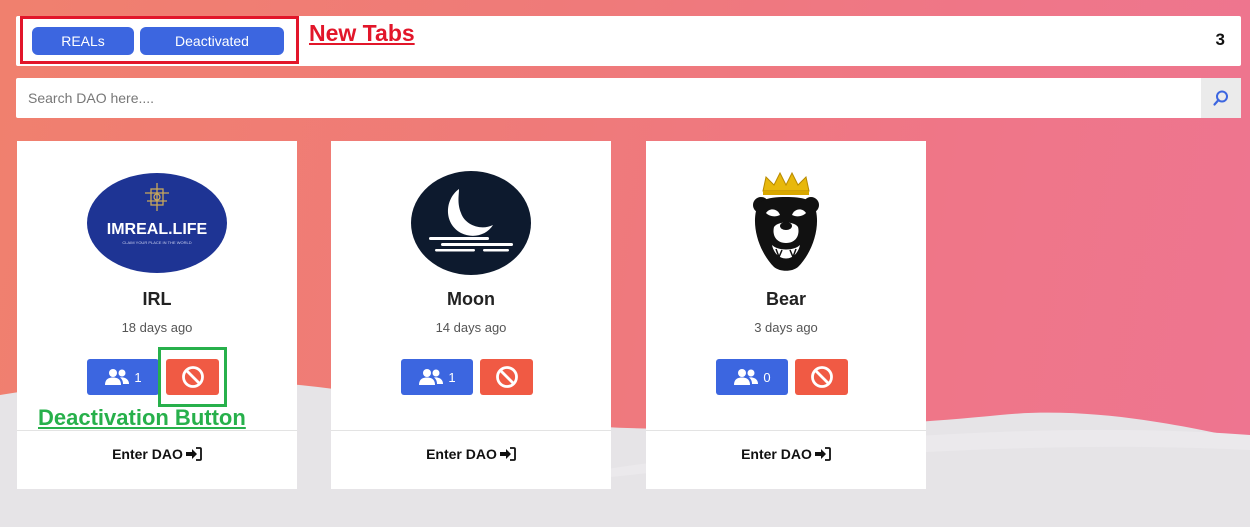 This screenshot has width=1250, height=527. Describe the element at coordinates (786, 327) in the screenshot. I see `dao-created-time: 3 days ago` at that location.